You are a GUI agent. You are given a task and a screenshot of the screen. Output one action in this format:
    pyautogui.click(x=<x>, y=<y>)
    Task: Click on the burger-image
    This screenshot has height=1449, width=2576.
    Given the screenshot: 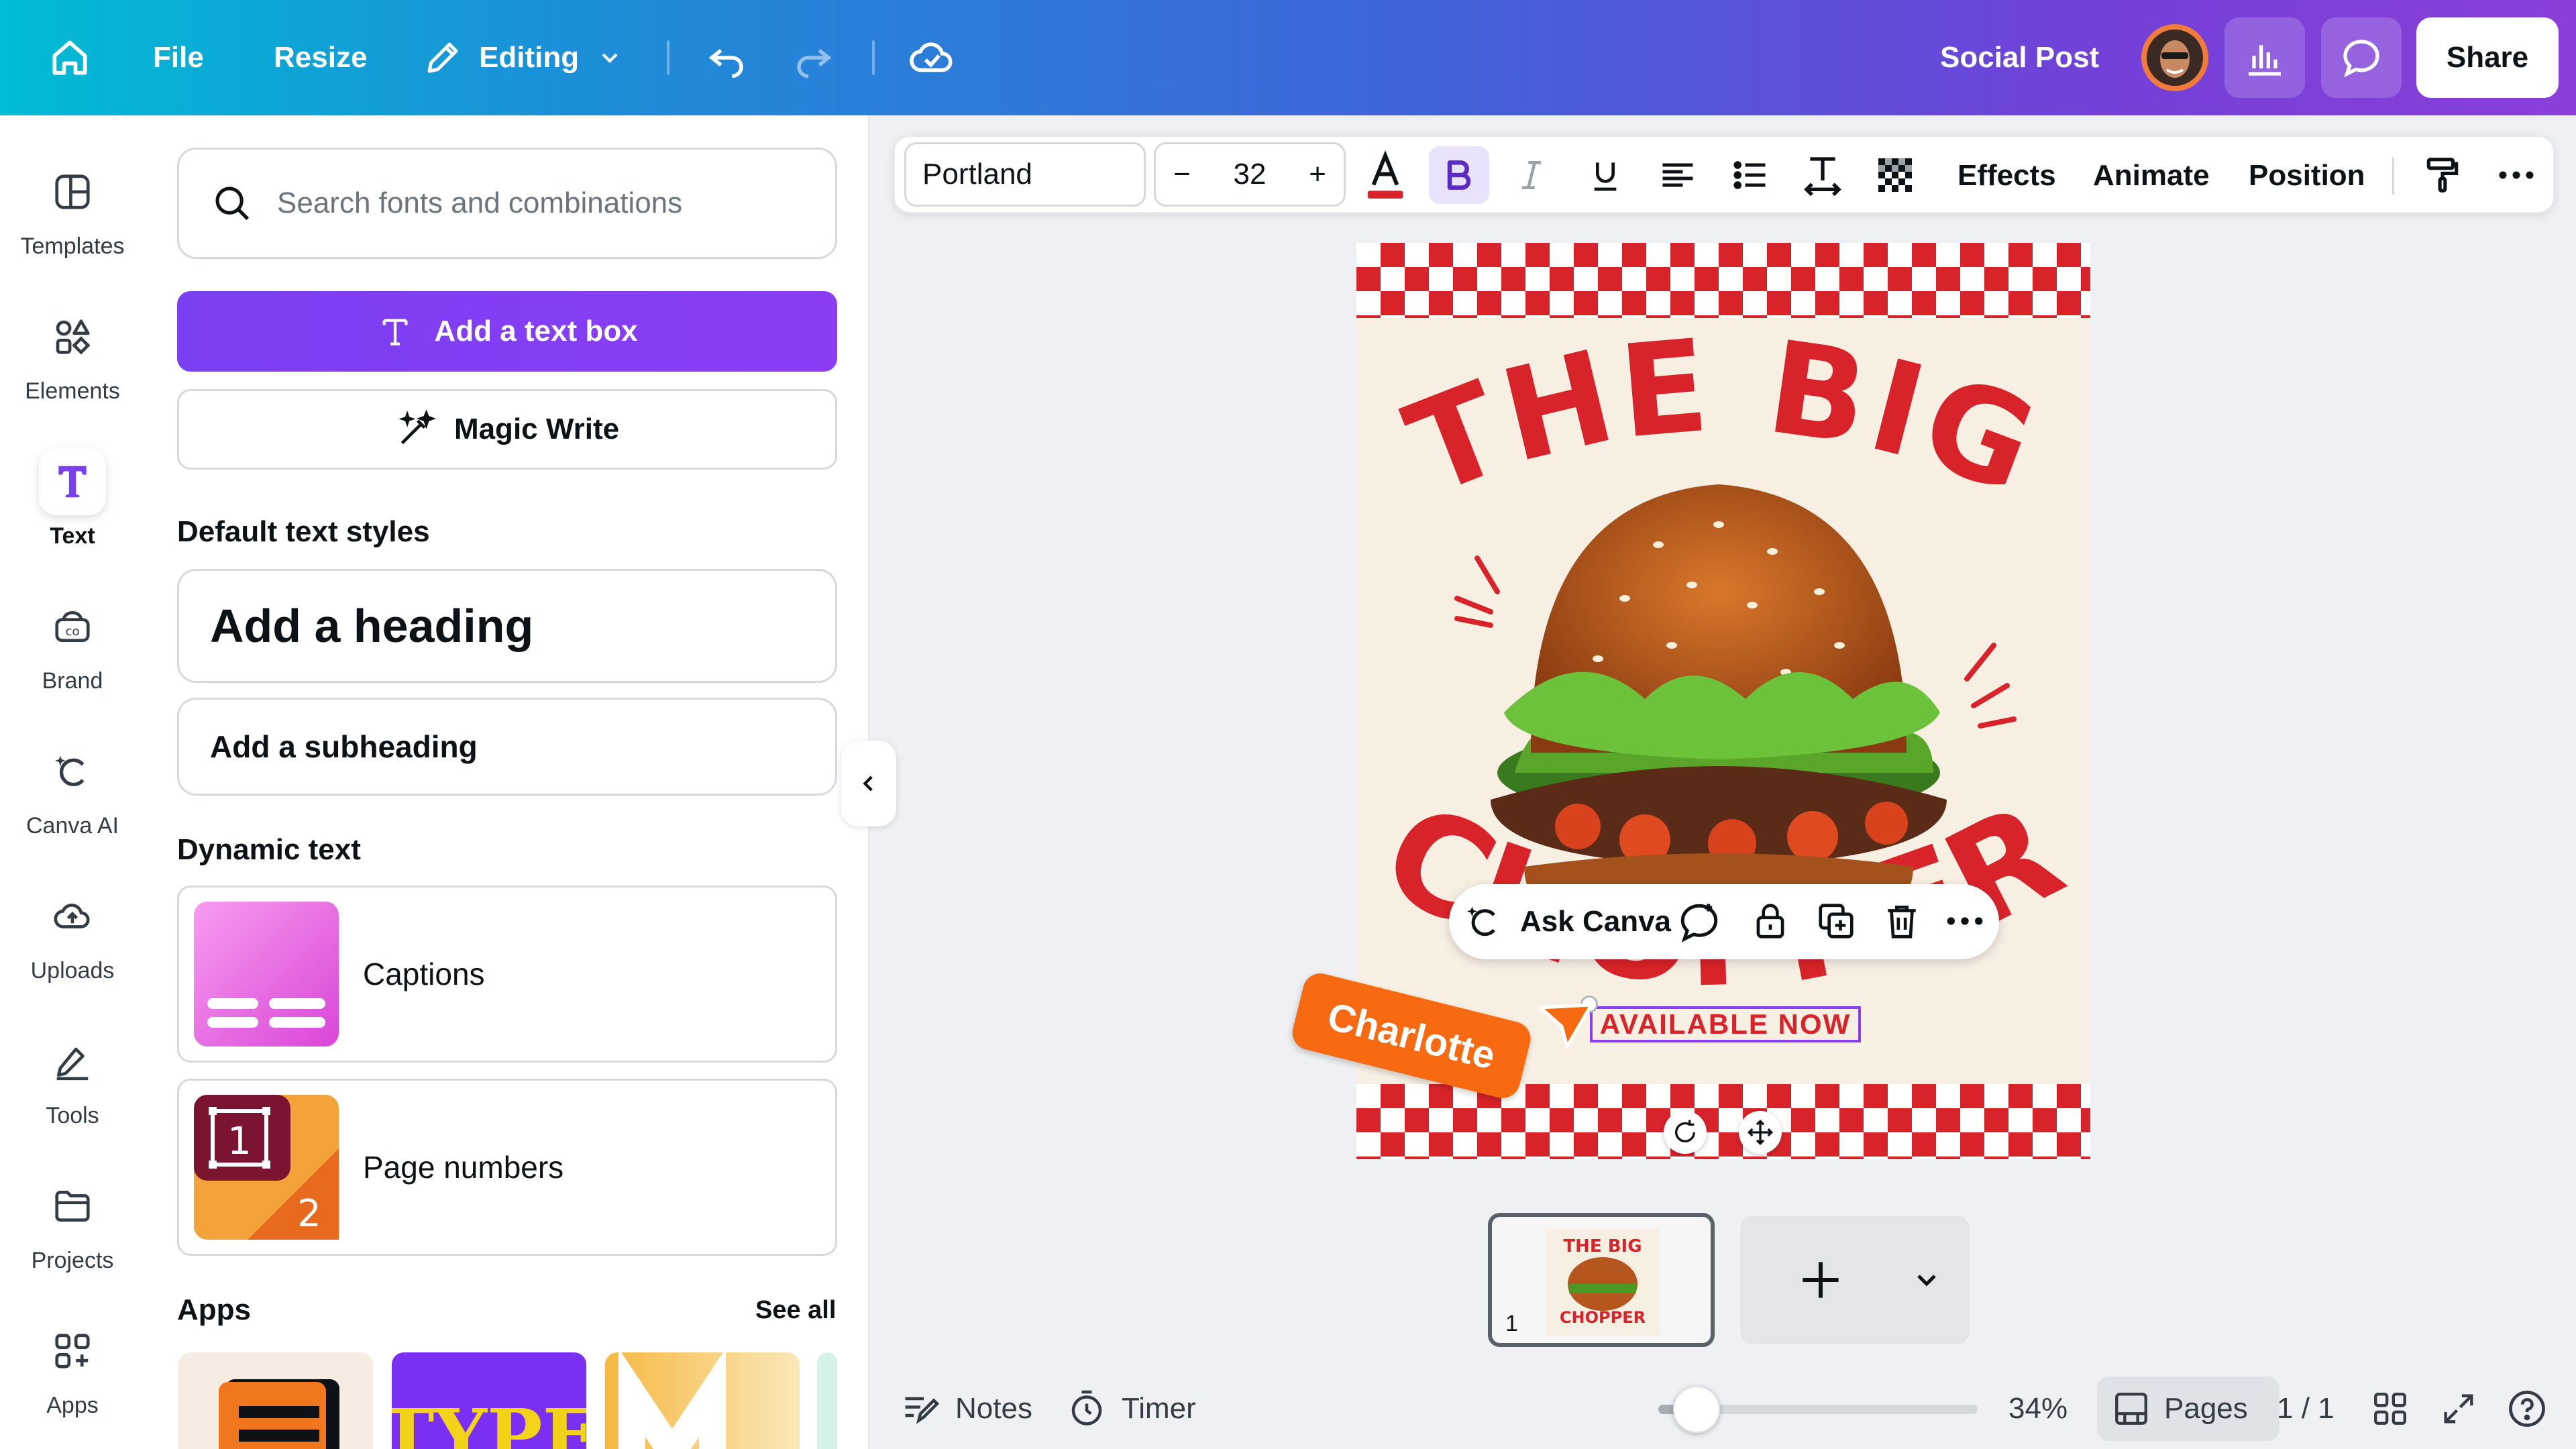 What is the action you would take?
    pyautogui.click(x=1719, y=719)
    